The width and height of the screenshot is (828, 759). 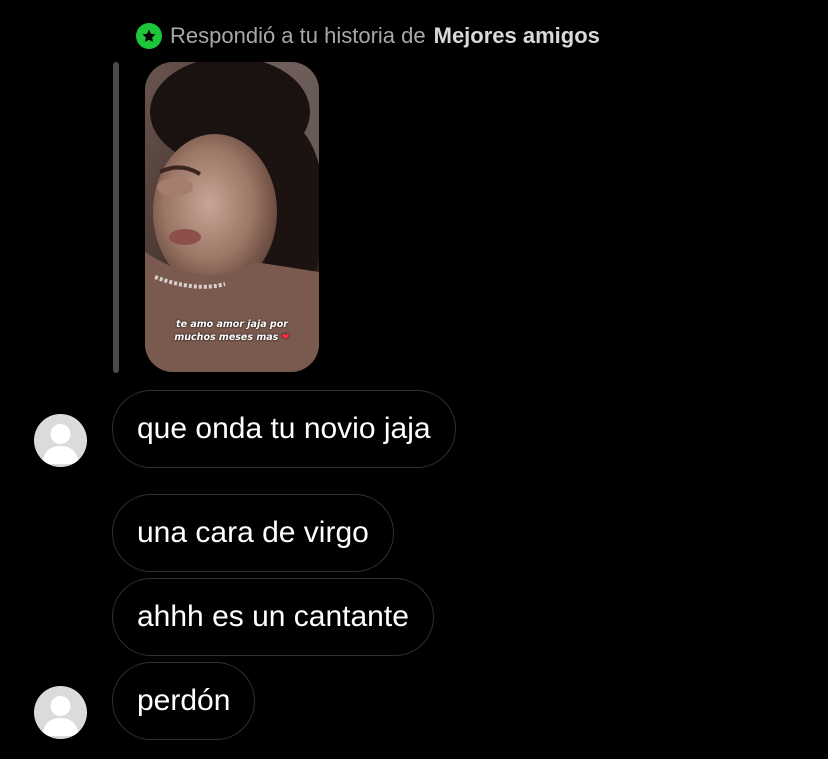 What do you see at coordinates (516, 35) in the screenshot?
I see `close-friends-label: Mejores amigos` at bounding box center [516, 35].